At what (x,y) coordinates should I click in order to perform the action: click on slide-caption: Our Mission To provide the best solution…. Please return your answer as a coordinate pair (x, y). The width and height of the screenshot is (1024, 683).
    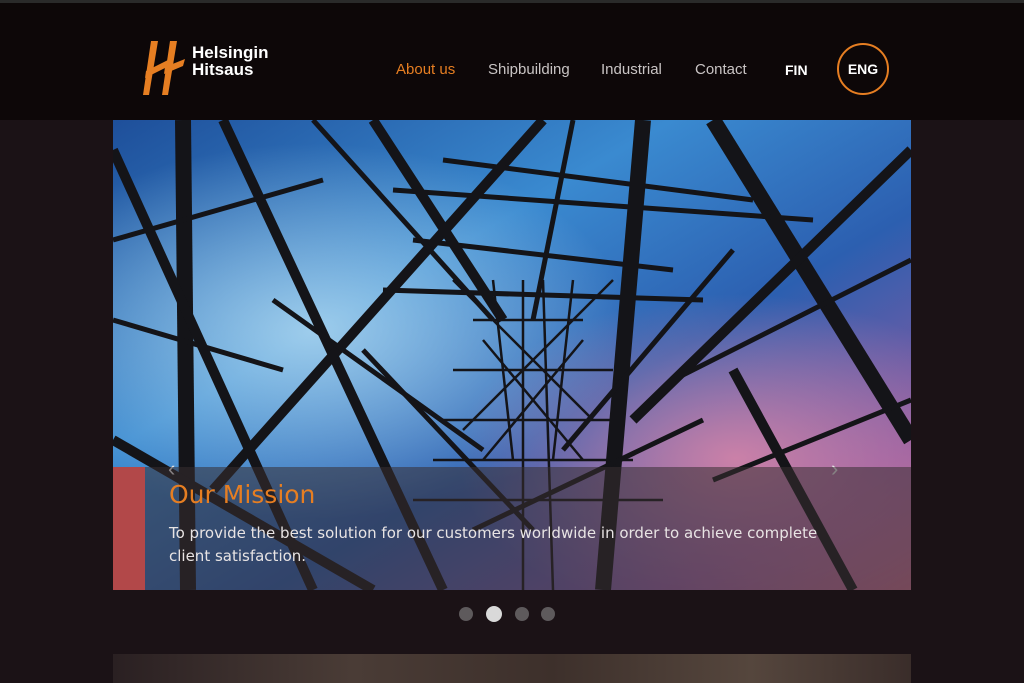
    Looking at the image, I should click on (512, 528).